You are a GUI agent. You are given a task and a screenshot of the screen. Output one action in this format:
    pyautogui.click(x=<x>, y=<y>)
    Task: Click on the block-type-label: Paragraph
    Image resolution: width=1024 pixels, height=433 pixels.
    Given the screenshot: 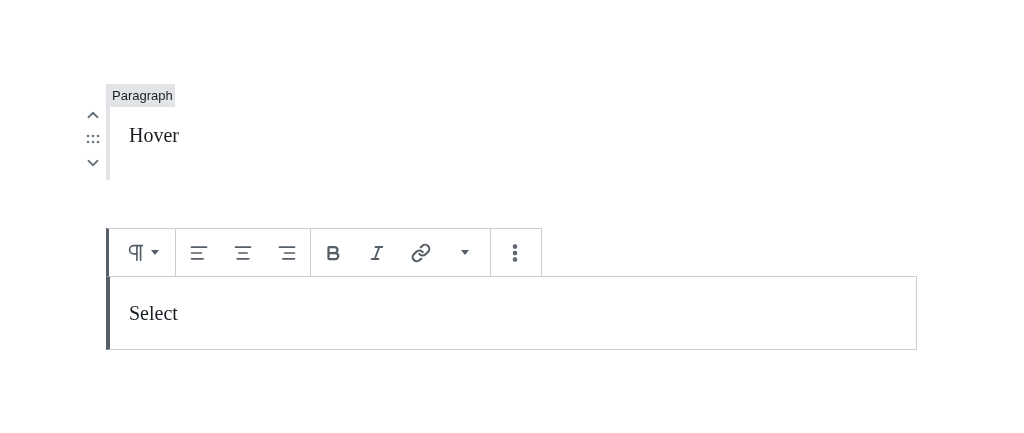 What is the action you would take?
    pyautogui.click(x=142, y=95)
    